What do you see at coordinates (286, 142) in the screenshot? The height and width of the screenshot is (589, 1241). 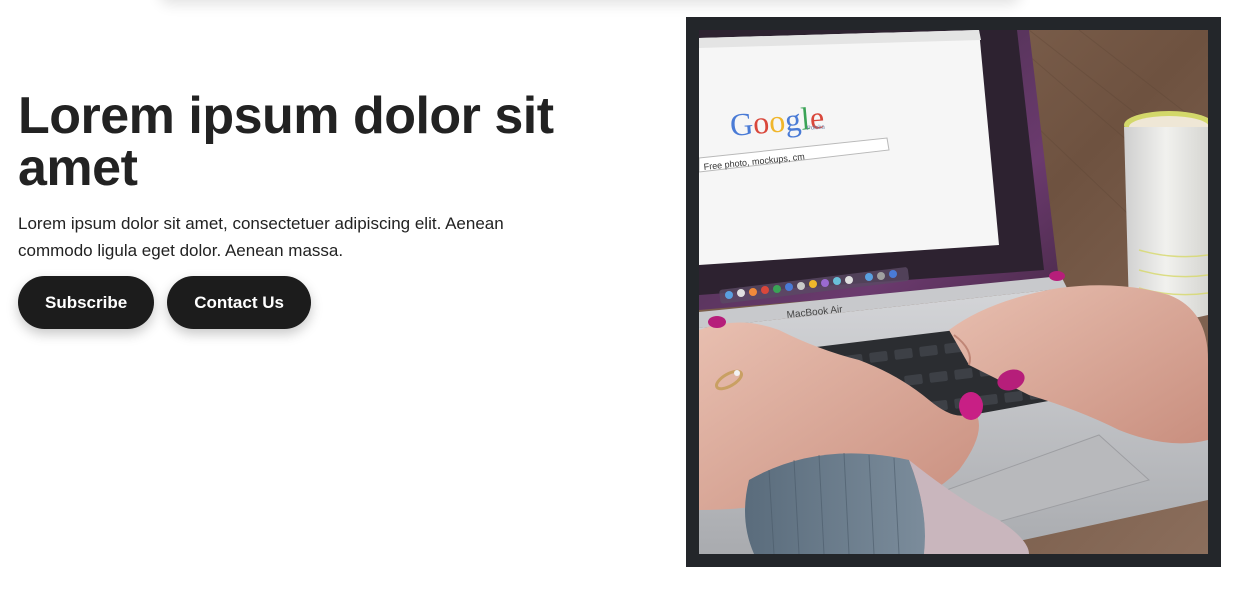 I see `hero-title: Lorem ipsum dolor sit amet` at bounding box center [286, 142].